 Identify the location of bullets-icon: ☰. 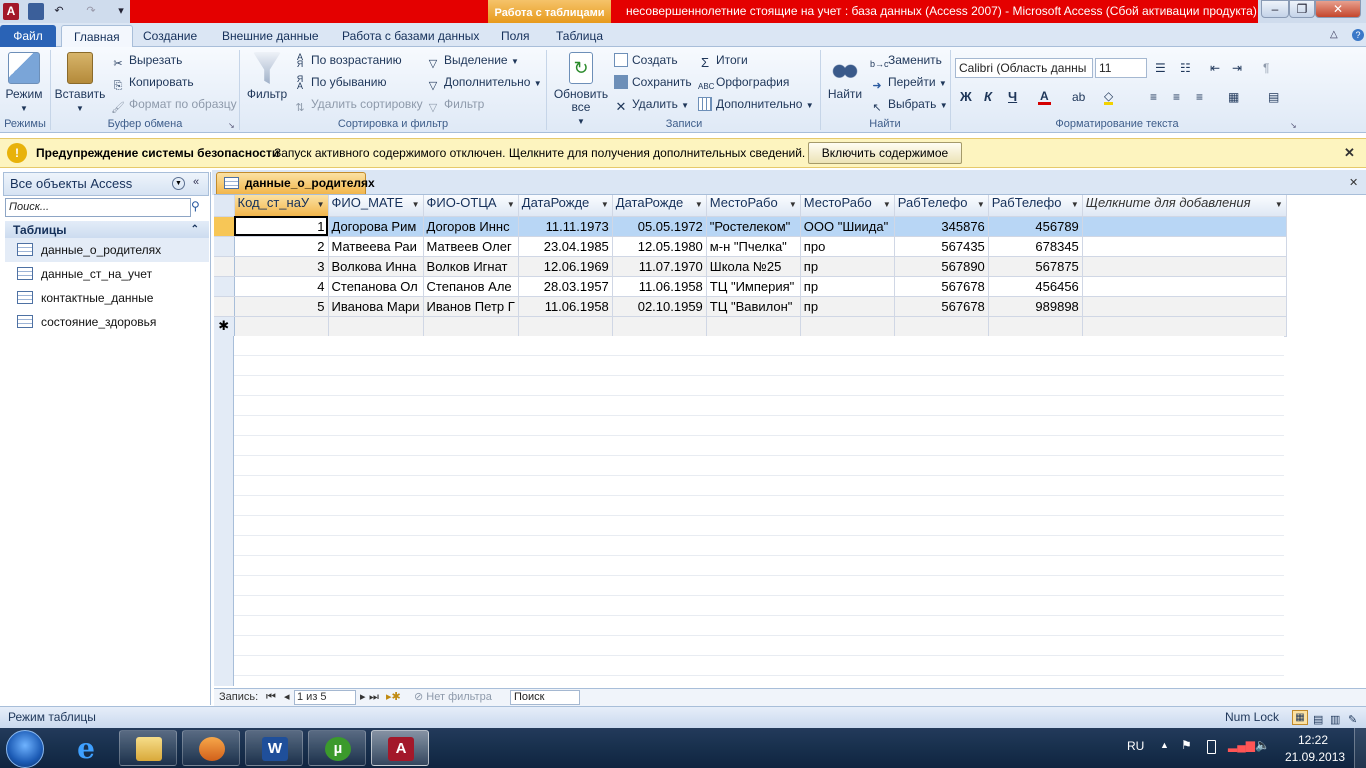
(1160, 68).